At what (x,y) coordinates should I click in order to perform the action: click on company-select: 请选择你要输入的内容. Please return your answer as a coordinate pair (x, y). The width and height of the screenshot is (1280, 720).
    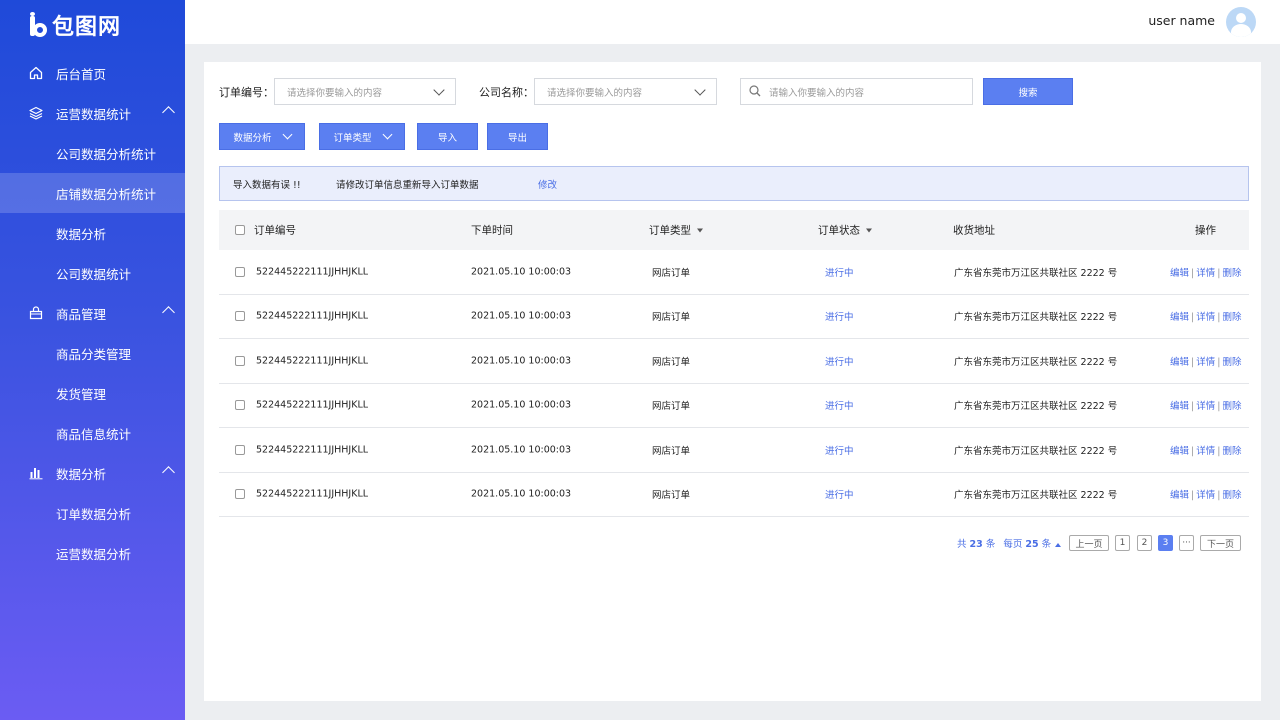
    Looking at the image, I should click on (625, 91).